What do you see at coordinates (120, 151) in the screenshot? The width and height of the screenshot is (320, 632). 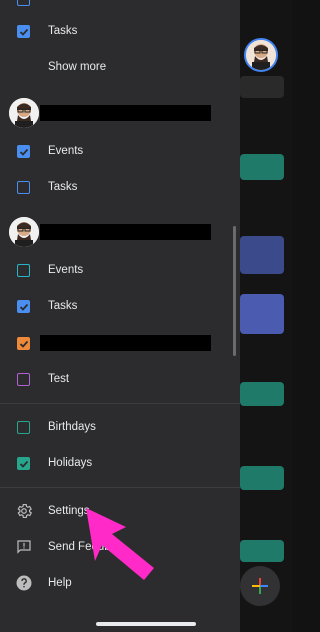 I see `calendar-item-events-1: Events` at bounding box center [120, 151].